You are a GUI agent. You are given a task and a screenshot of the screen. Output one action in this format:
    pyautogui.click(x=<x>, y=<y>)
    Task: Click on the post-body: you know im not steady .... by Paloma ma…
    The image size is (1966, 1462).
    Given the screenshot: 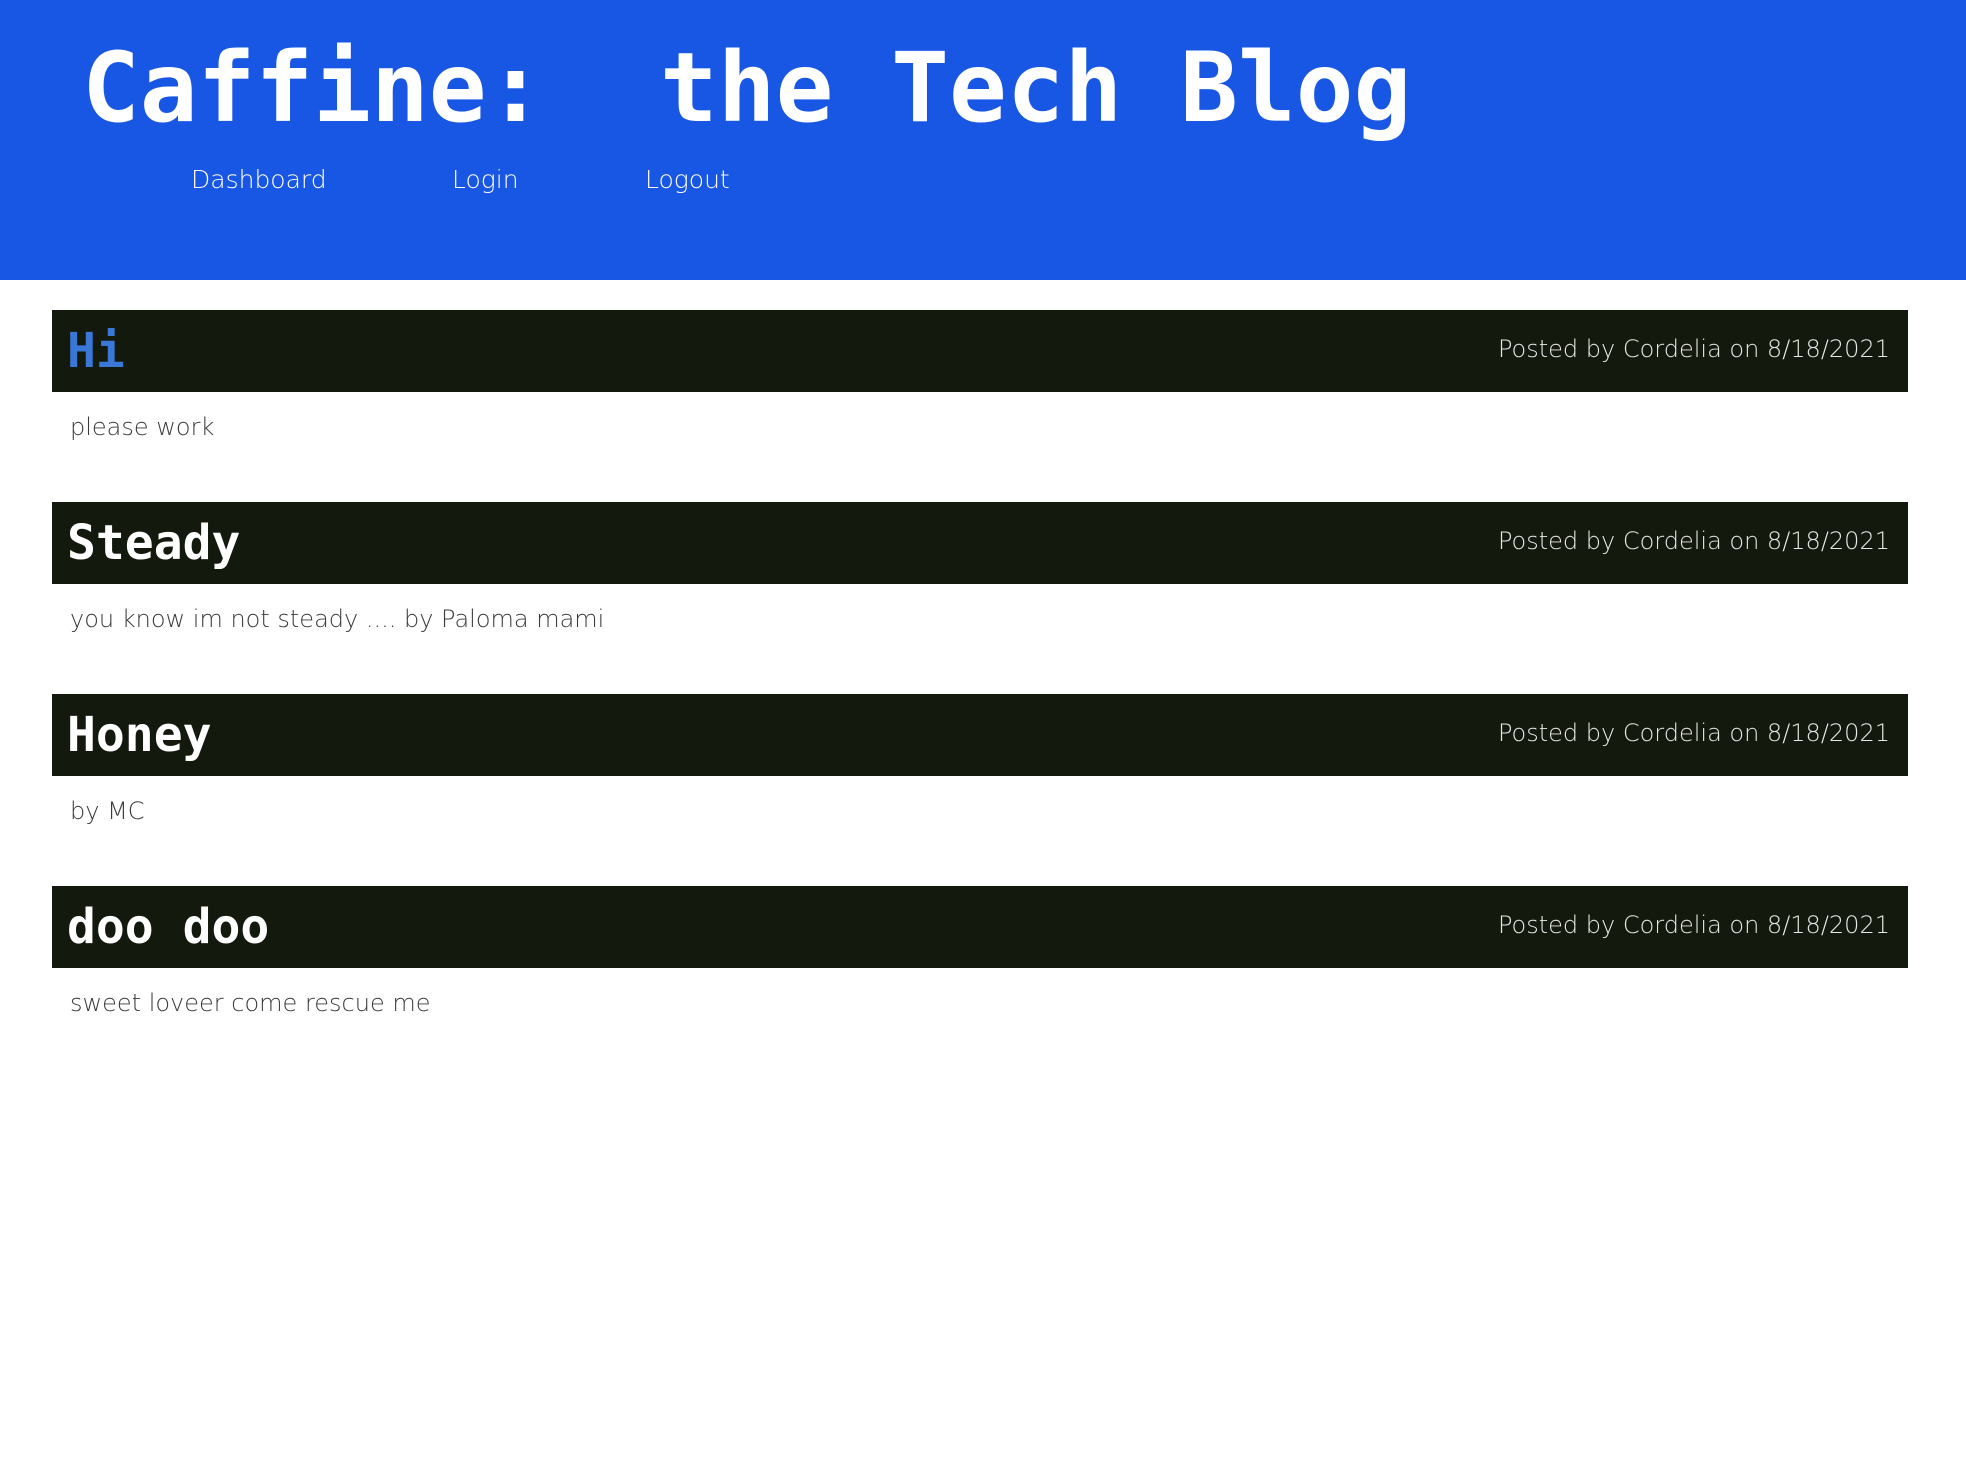 What is the action you would take?
    pyautogui.click(x=337, y=619)
    